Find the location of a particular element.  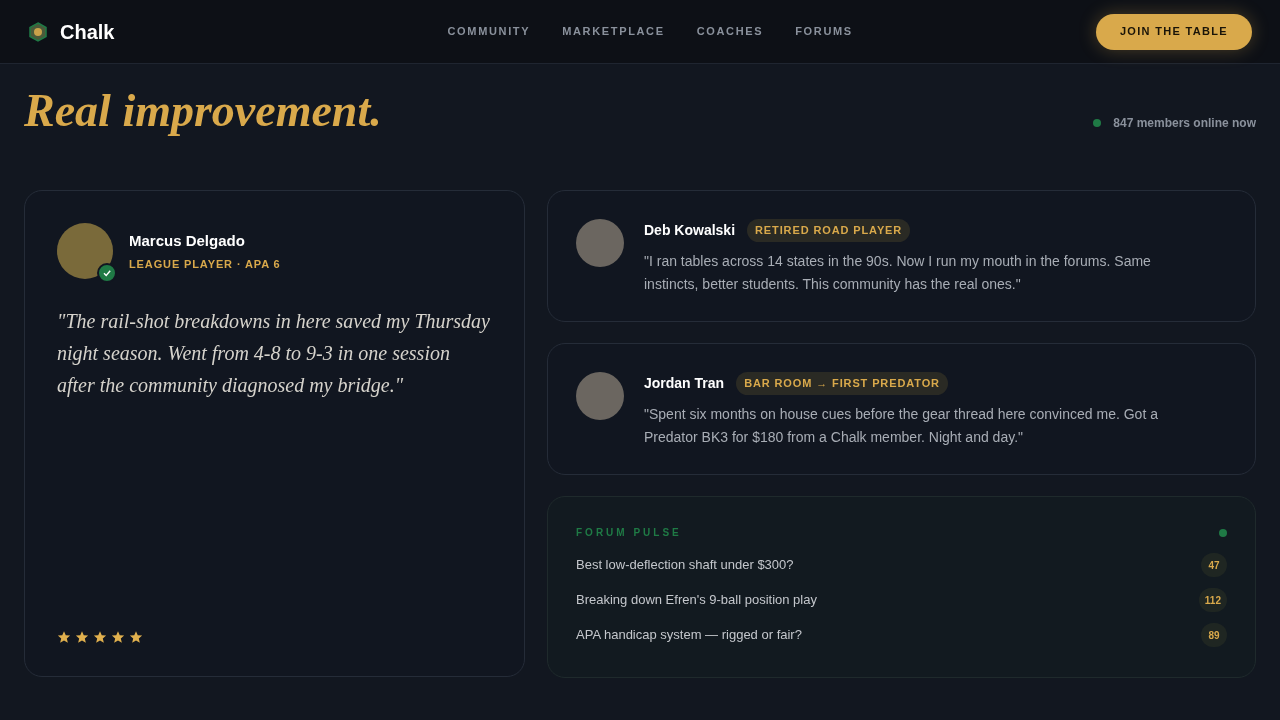

online-count: 847 members online now is located at coordinates (1184, 123).